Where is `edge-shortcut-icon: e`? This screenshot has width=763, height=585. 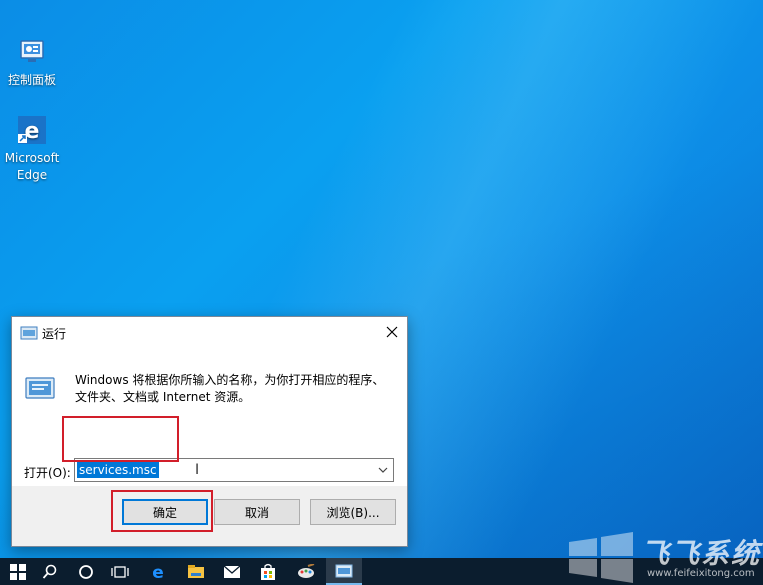
edge-shortcut-icon: e is located at coordinates (32, 130).